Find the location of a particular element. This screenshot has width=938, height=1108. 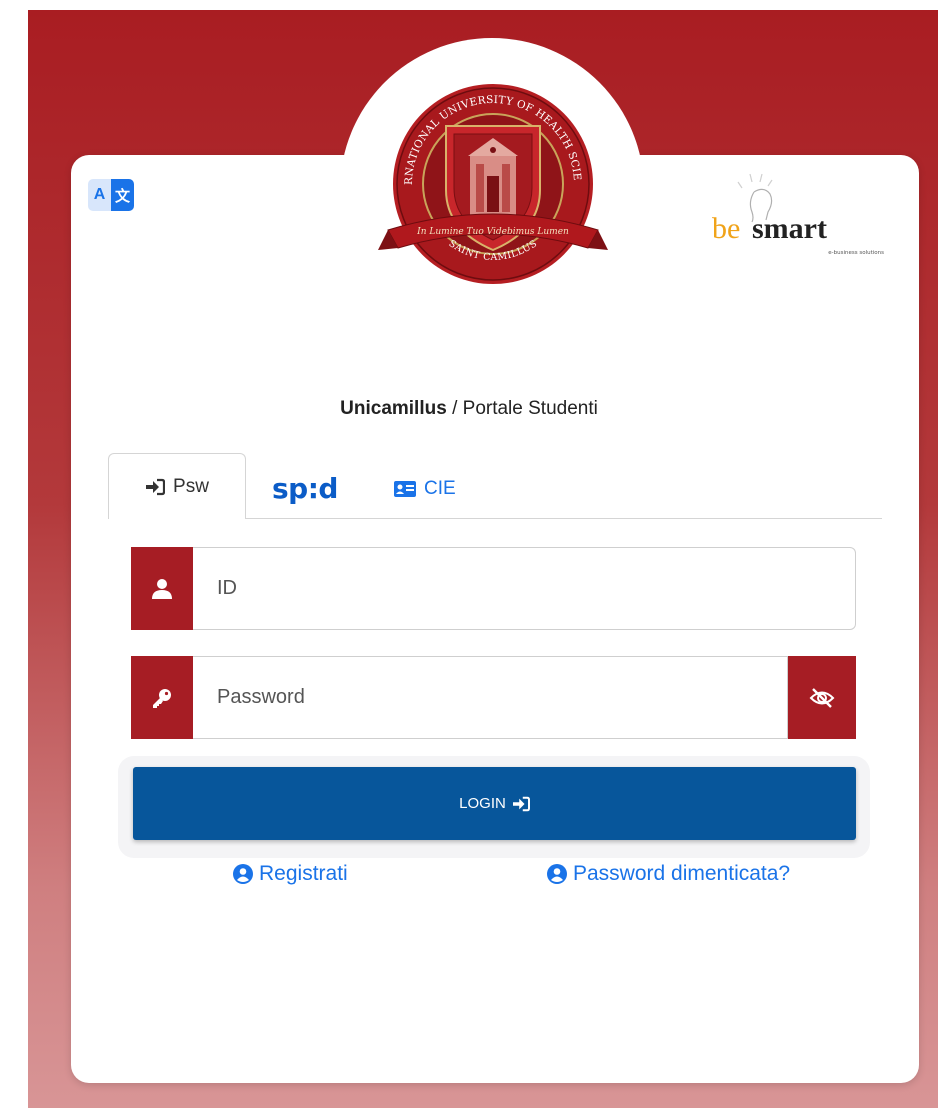

register-link: Registrati is located at coordinates (290, 874).